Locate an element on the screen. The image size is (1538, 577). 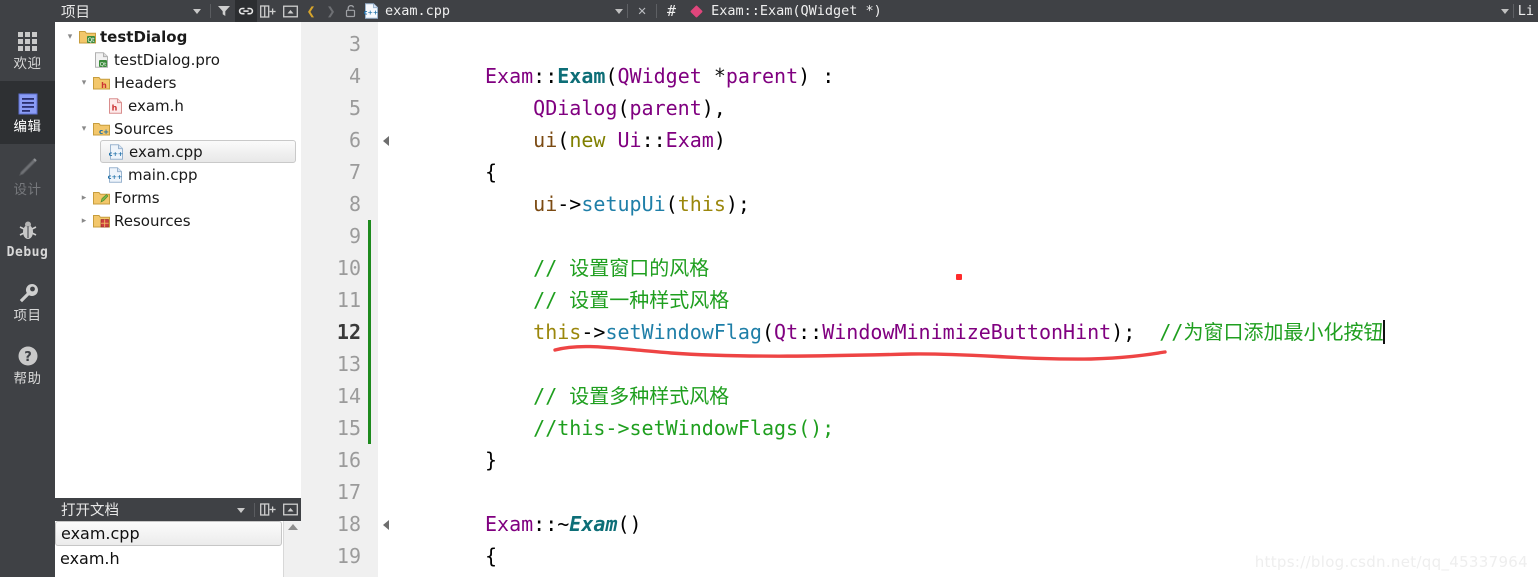
tree-item-resources: ▸ Resources is located at coordinates (178, 220).